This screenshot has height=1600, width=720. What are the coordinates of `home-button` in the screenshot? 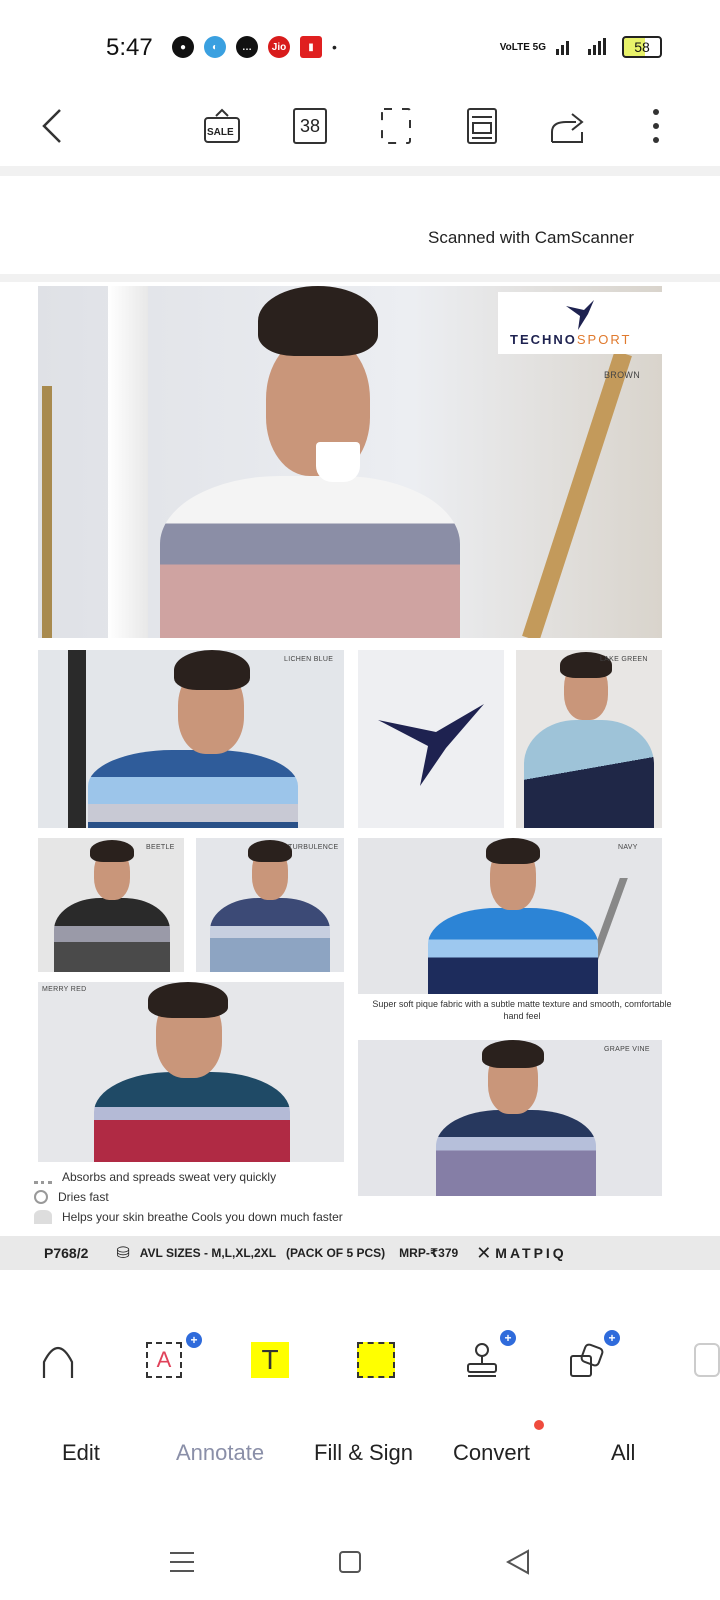 It's located at (350, 1562).